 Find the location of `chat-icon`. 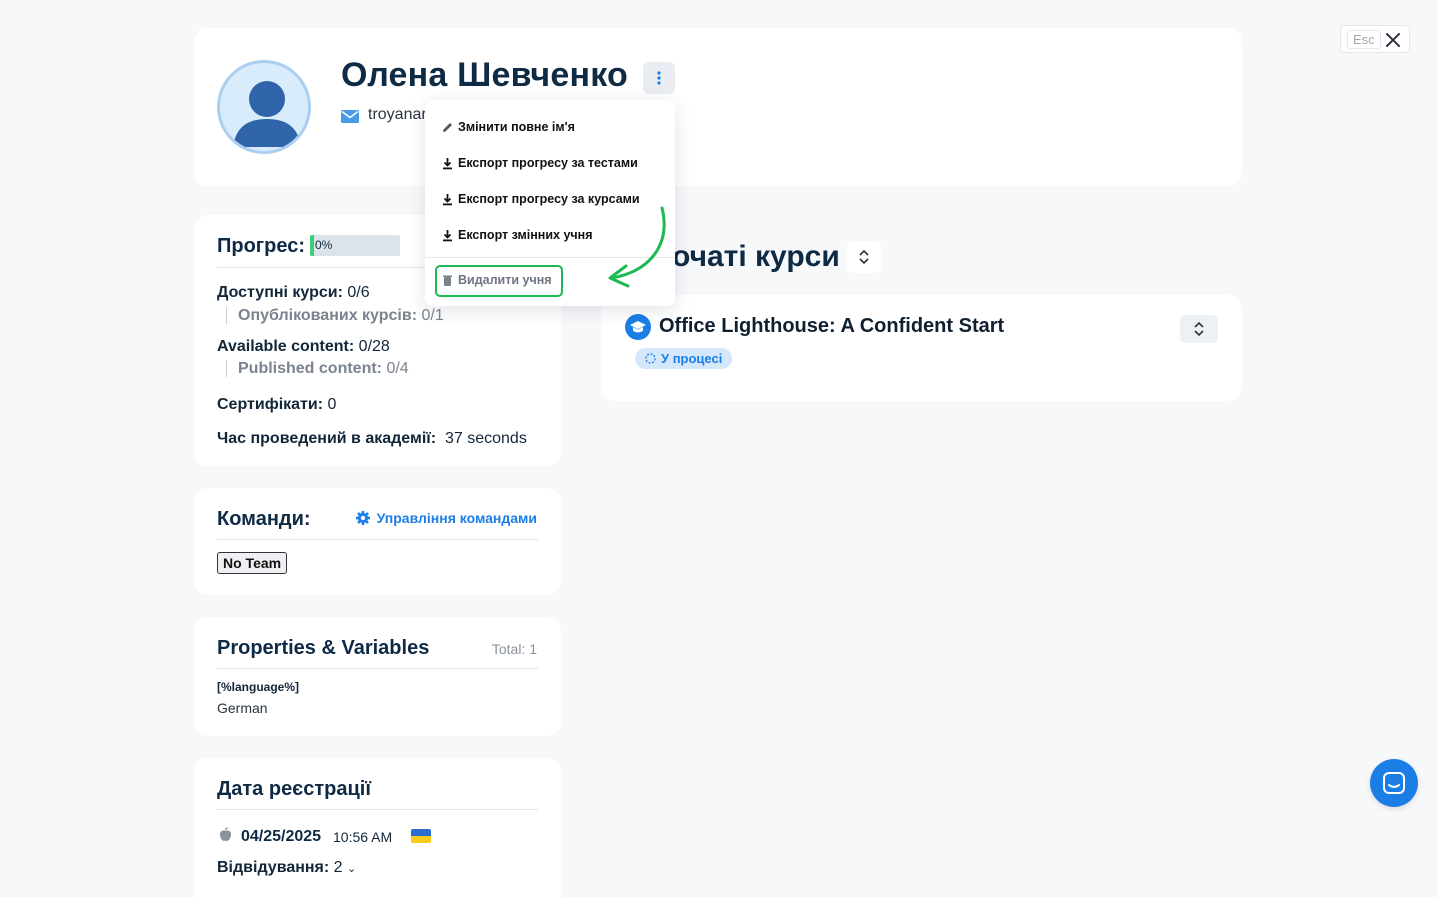

chat-icon is located at coordinates (1394, 783).